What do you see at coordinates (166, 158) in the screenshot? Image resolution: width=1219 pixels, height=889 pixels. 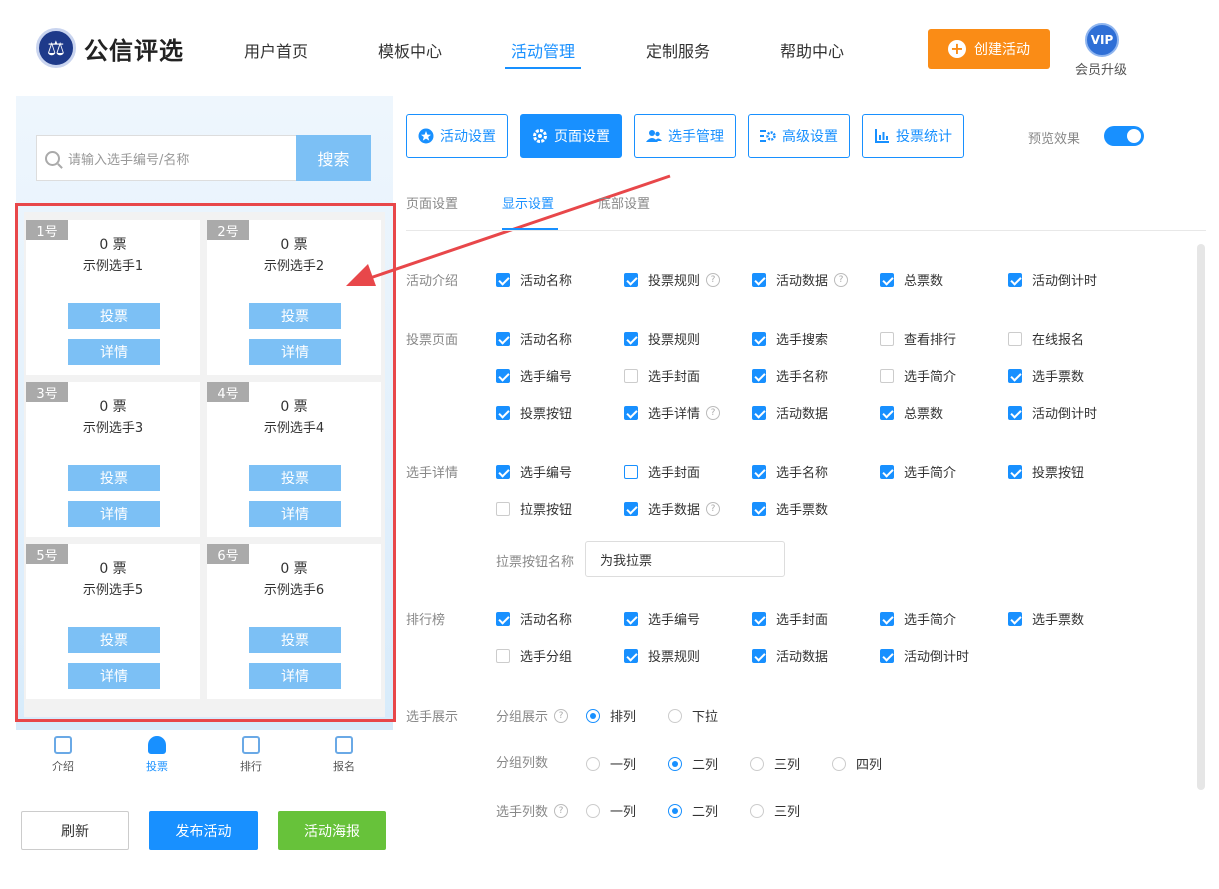 I see `player-search-input: 请输入选手编号/名称` at bounding box center [166, 158].